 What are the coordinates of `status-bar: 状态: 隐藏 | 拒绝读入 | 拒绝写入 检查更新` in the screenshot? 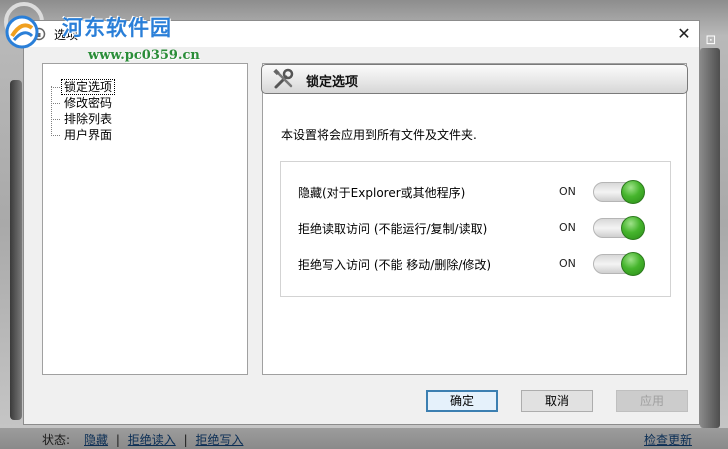 It's located at (364, 438).